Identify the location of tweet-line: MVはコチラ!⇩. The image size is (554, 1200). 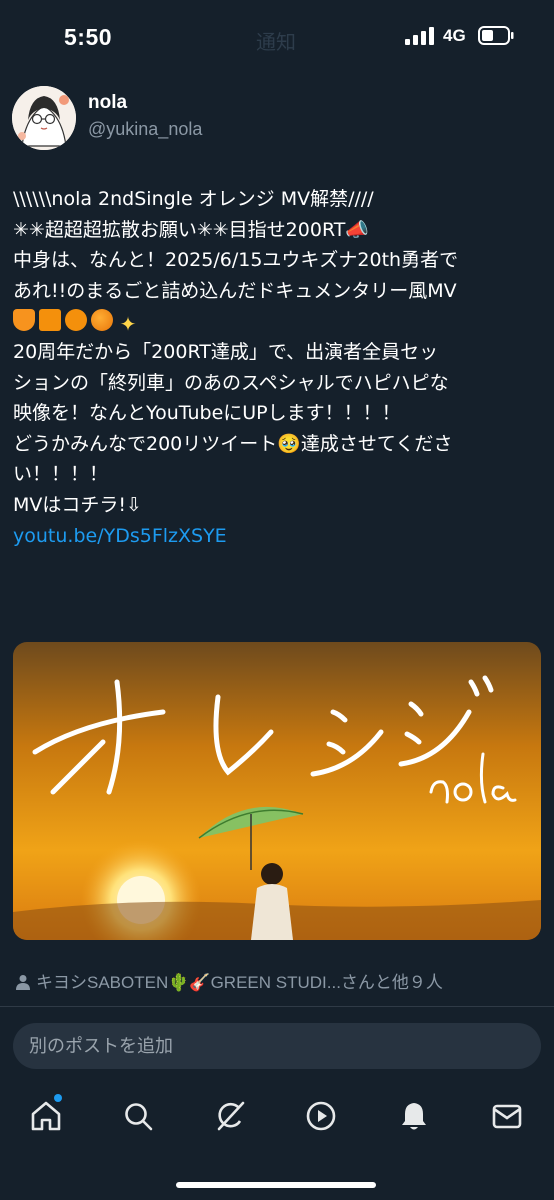
(77, 504).